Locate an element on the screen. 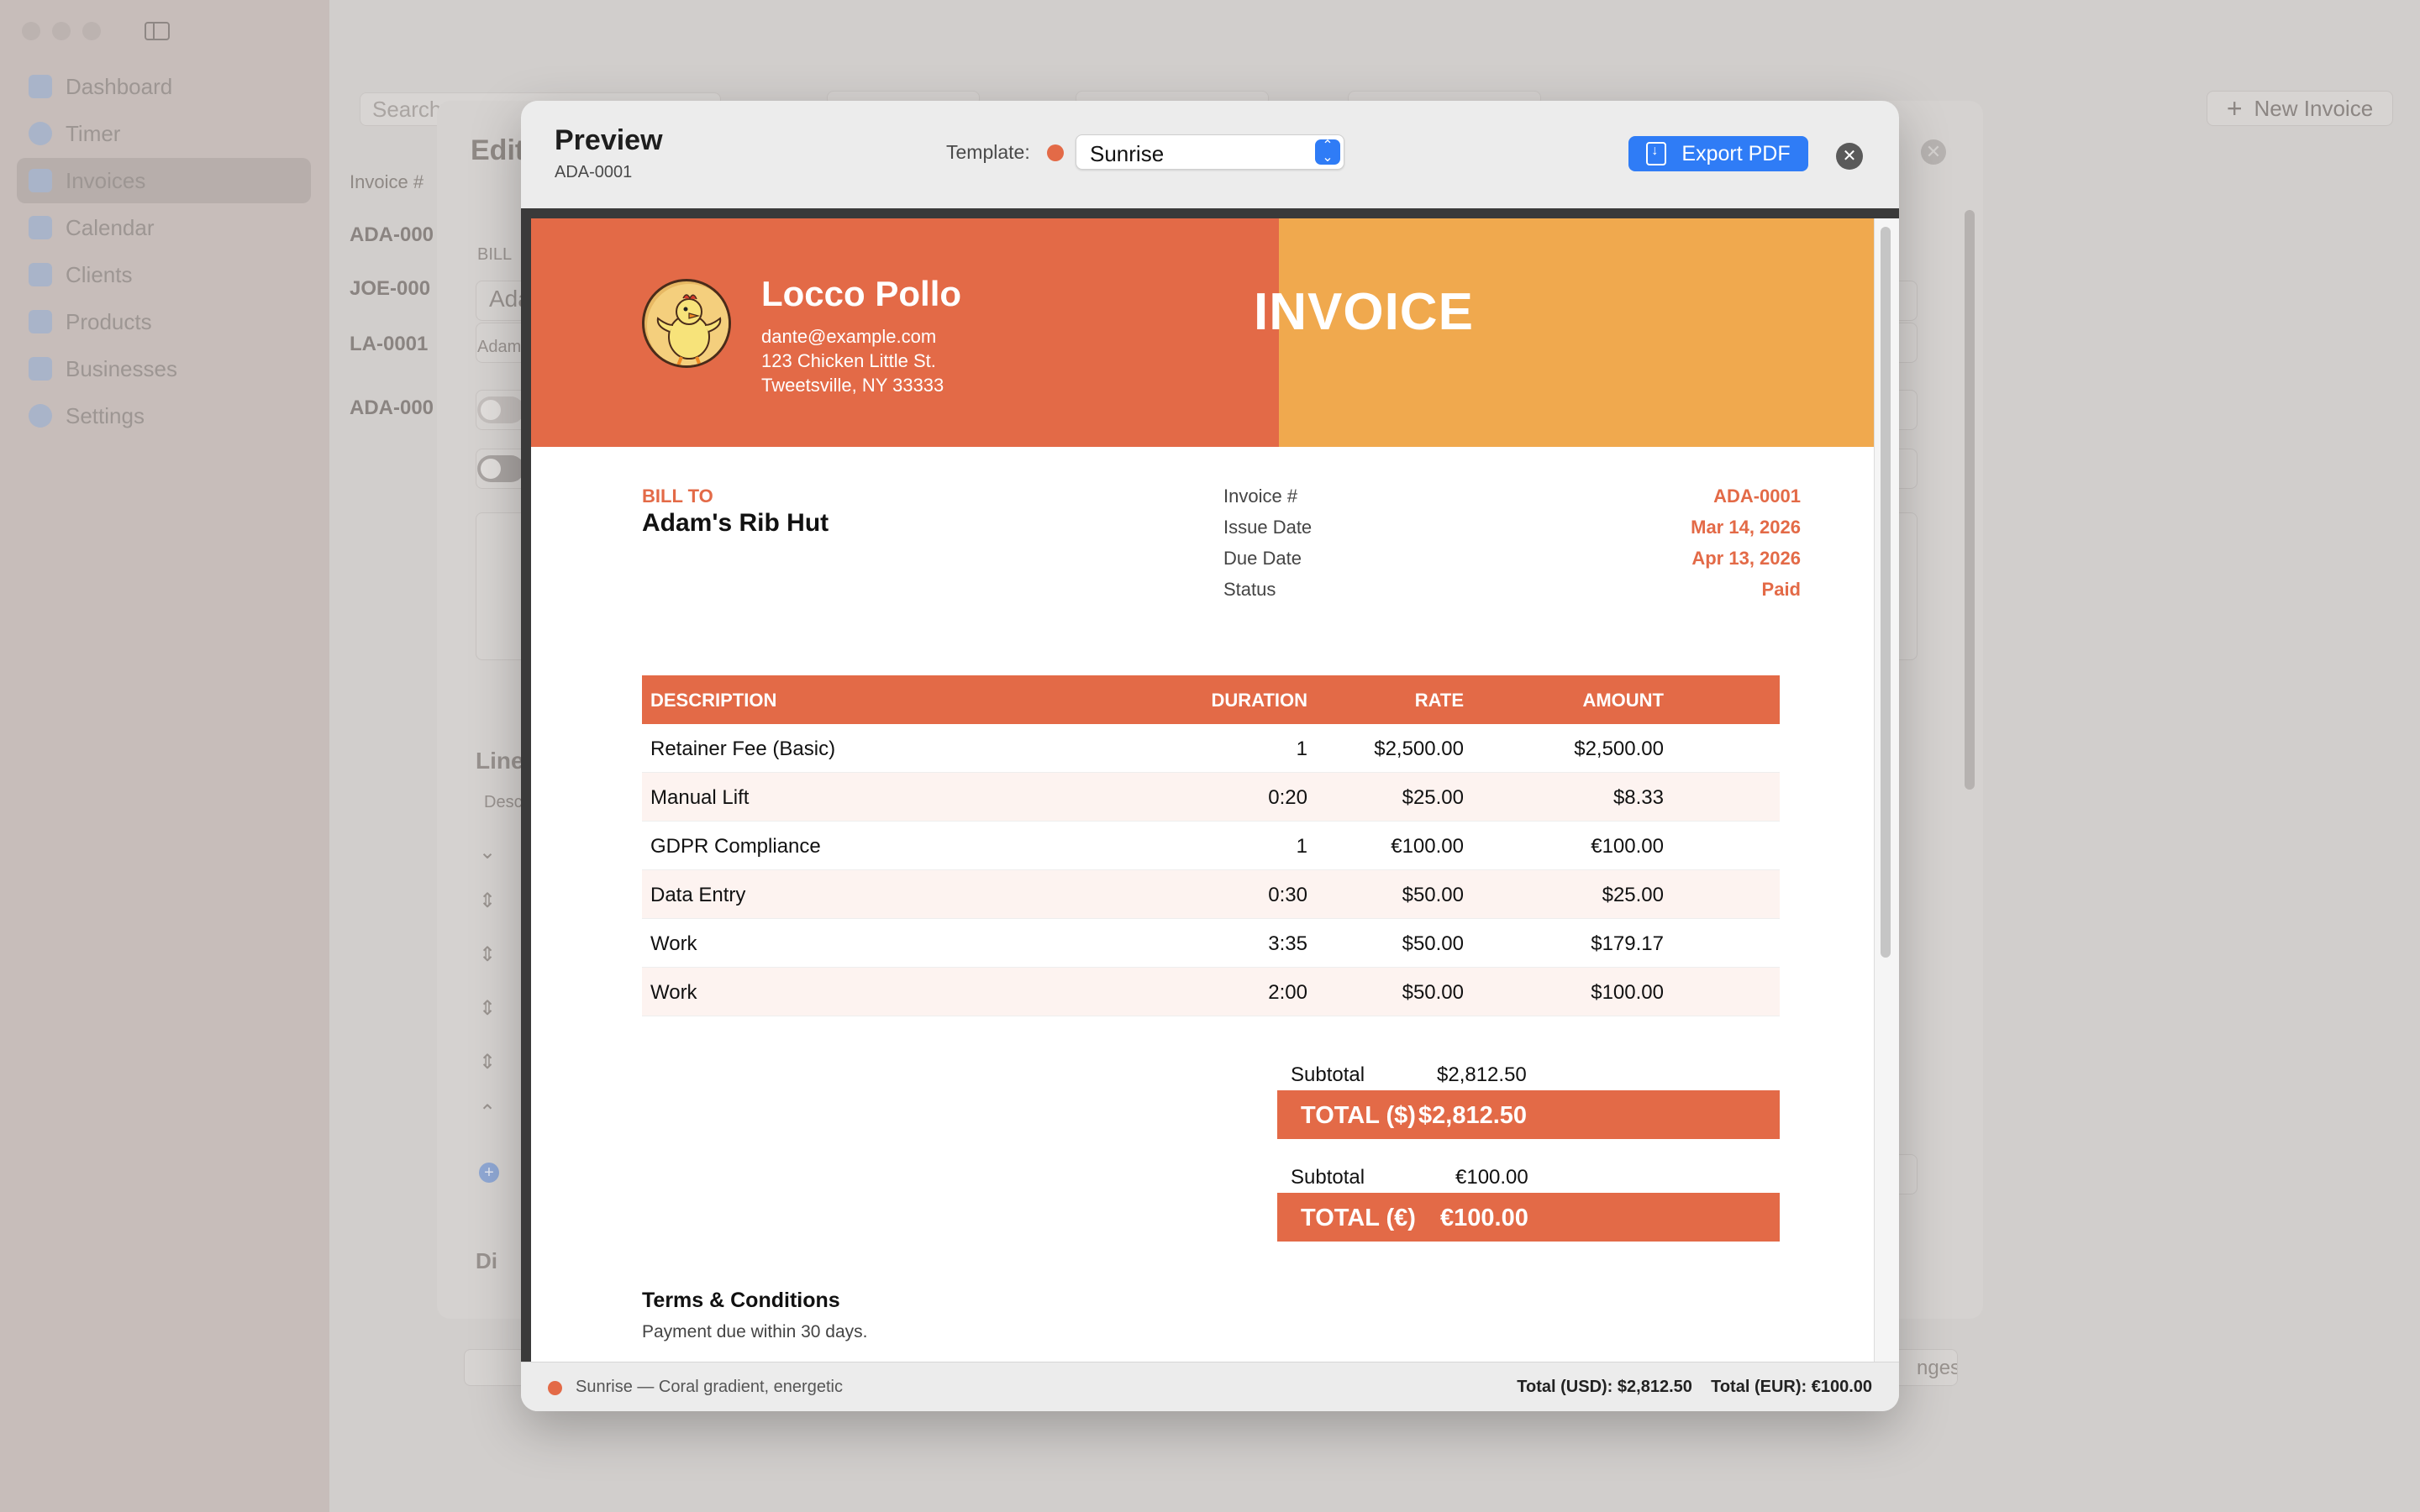 The height and width of the screenshot is (1512, 2420). document-scrollbar-thumb is located at coordinates (1886, 592).